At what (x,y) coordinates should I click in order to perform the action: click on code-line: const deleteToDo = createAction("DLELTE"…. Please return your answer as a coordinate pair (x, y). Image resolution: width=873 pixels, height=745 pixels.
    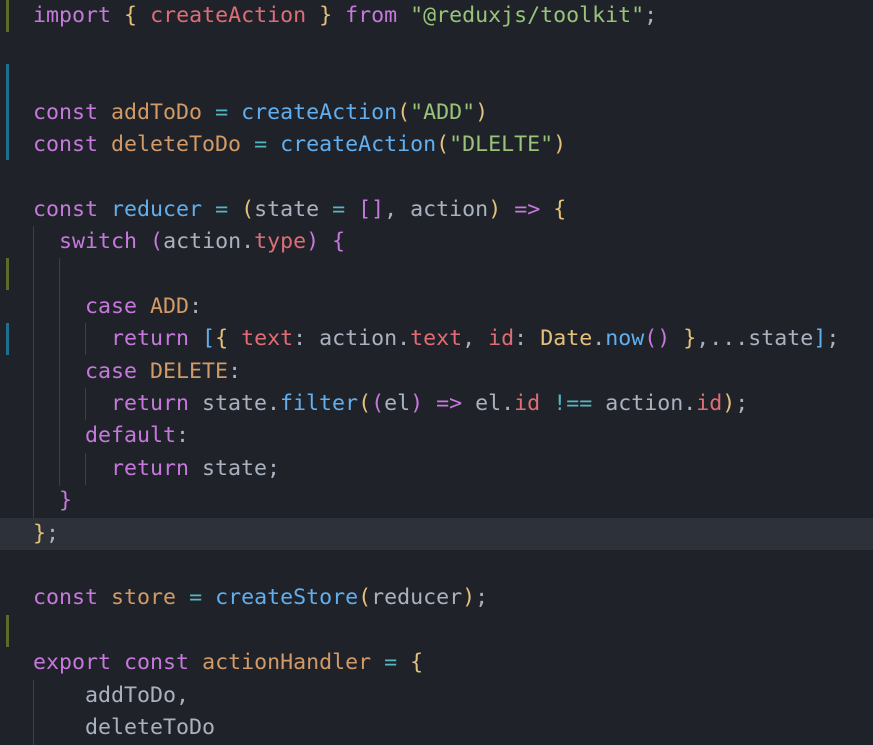
    Looking at the image, I should click on (436, 145).